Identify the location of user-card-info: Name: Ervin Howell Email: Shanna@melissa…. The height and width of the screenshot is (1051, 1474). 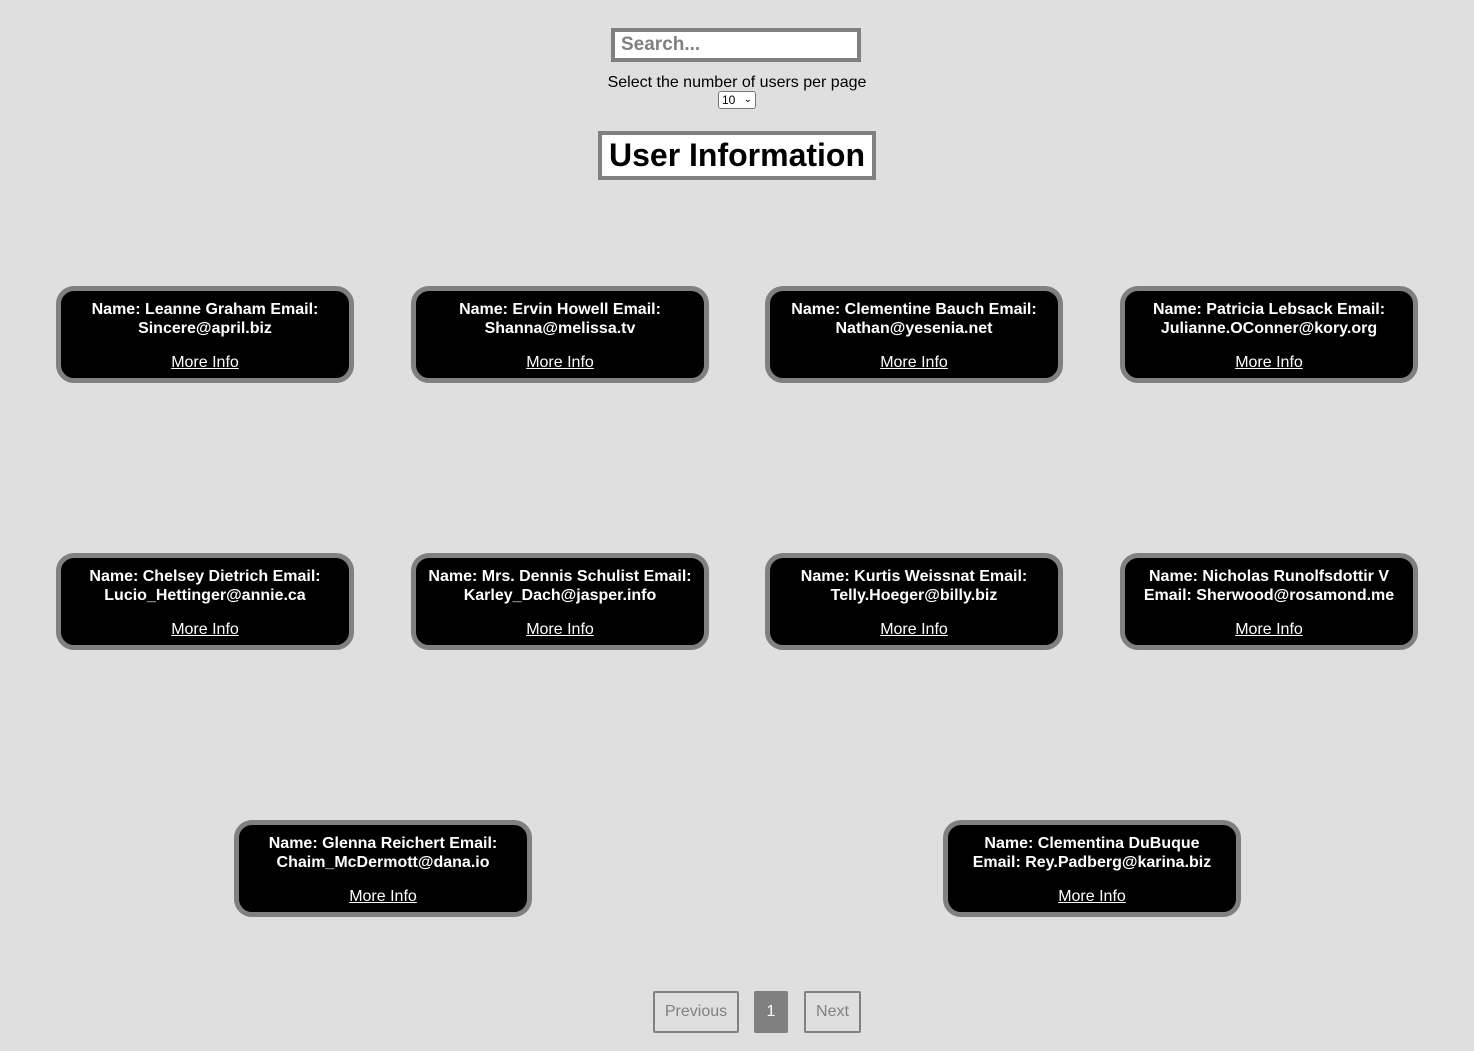
(560, 319).